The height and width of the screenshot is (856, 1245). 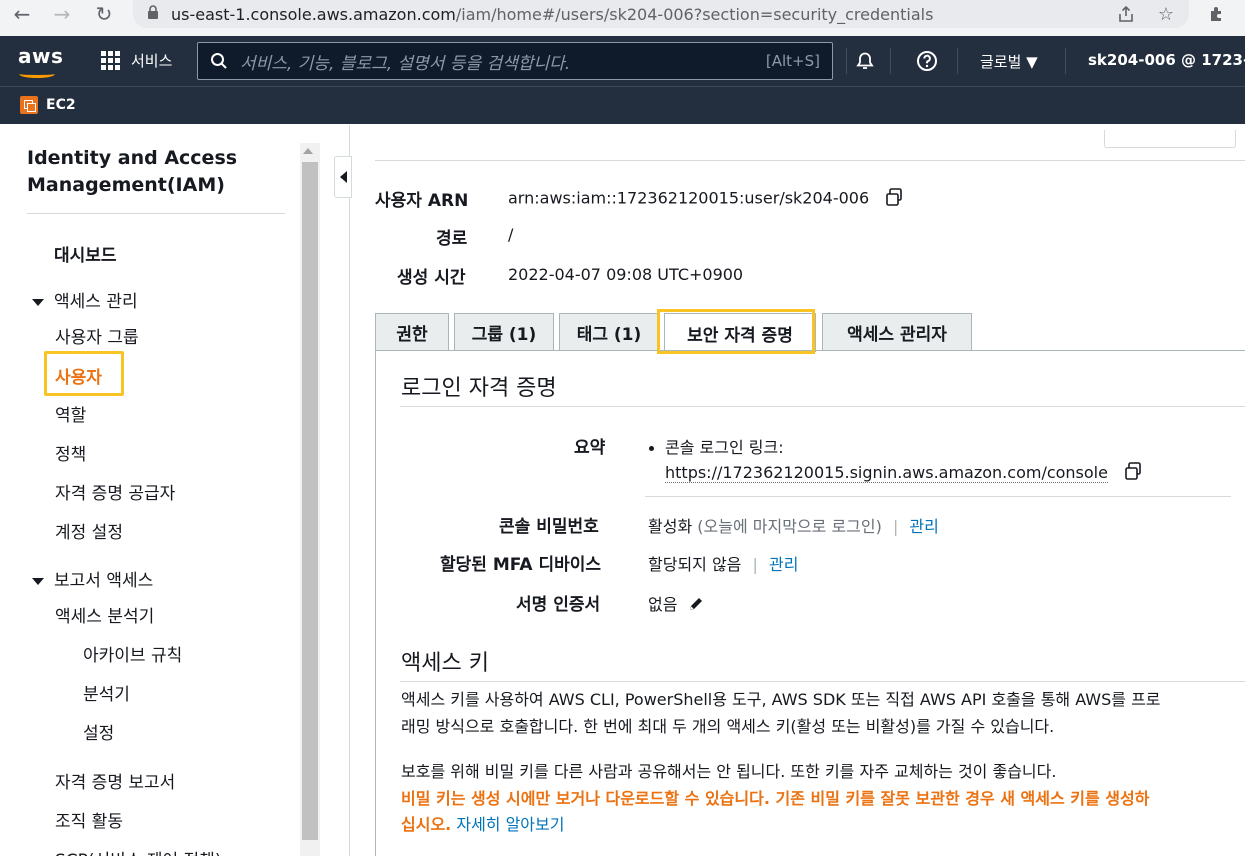 I want to click on secret-key-warning-line-2: 십시오. 자세히 알아보기, so click(x=482, y=824).